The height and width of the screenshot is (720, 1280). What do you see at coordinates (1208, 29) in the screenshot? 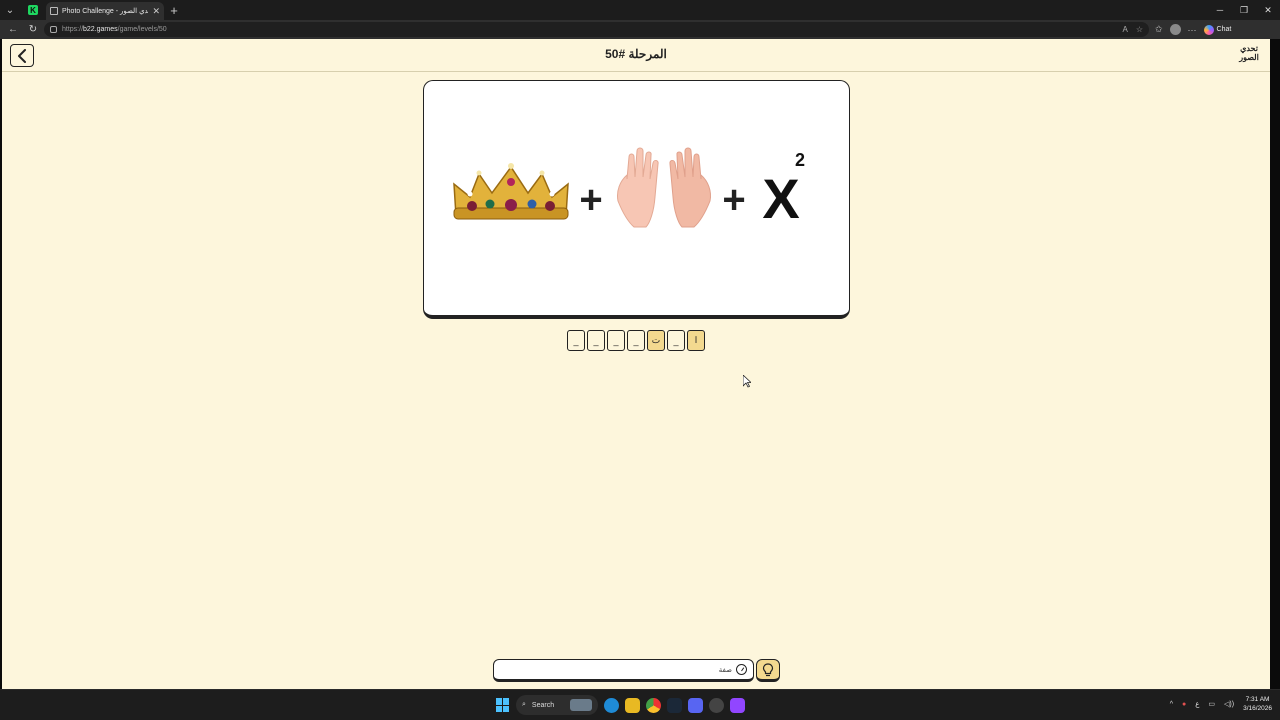
I see `copilot-icon` at bounding box center [1208, 29].